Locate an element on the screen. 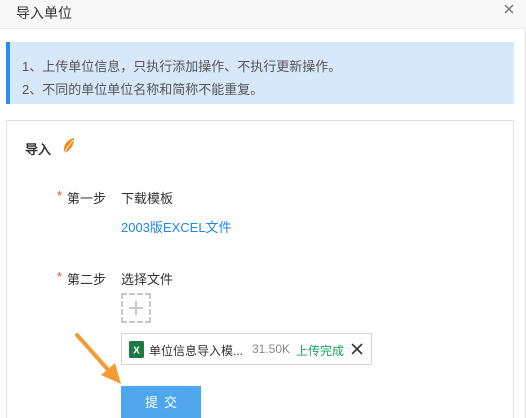 Image resolution: width=526 pixels, height=418 pixels. step1-title: 下载模板 is located at coordinates (147, 198).